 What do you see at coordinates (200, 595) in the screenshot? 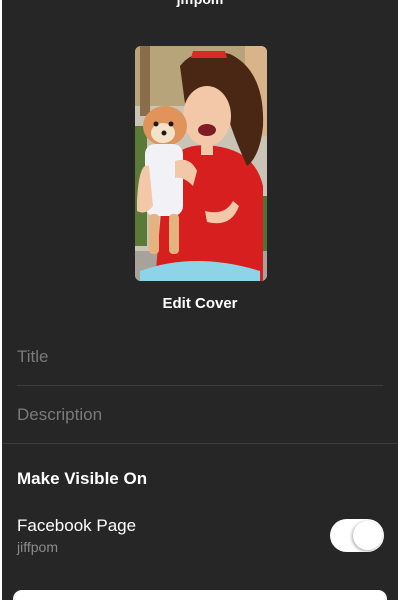
I see `bottom-action-button` at bounding box center [200, 595].